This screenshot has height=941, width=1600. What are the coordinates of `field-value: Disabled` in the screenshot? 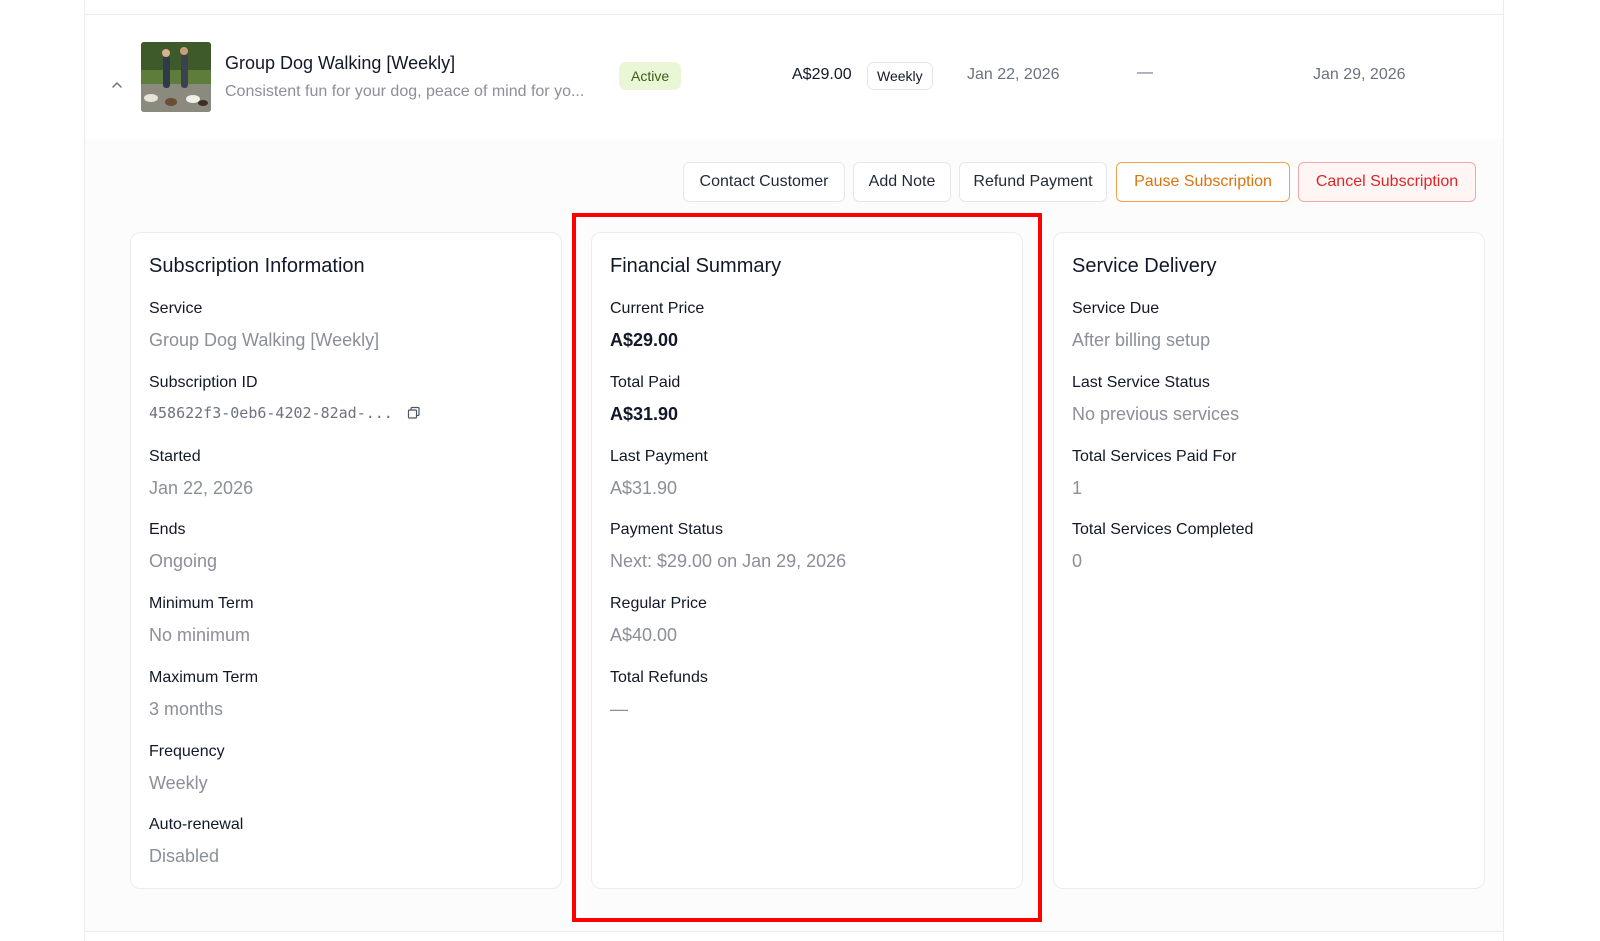 It's located at (184, 856).